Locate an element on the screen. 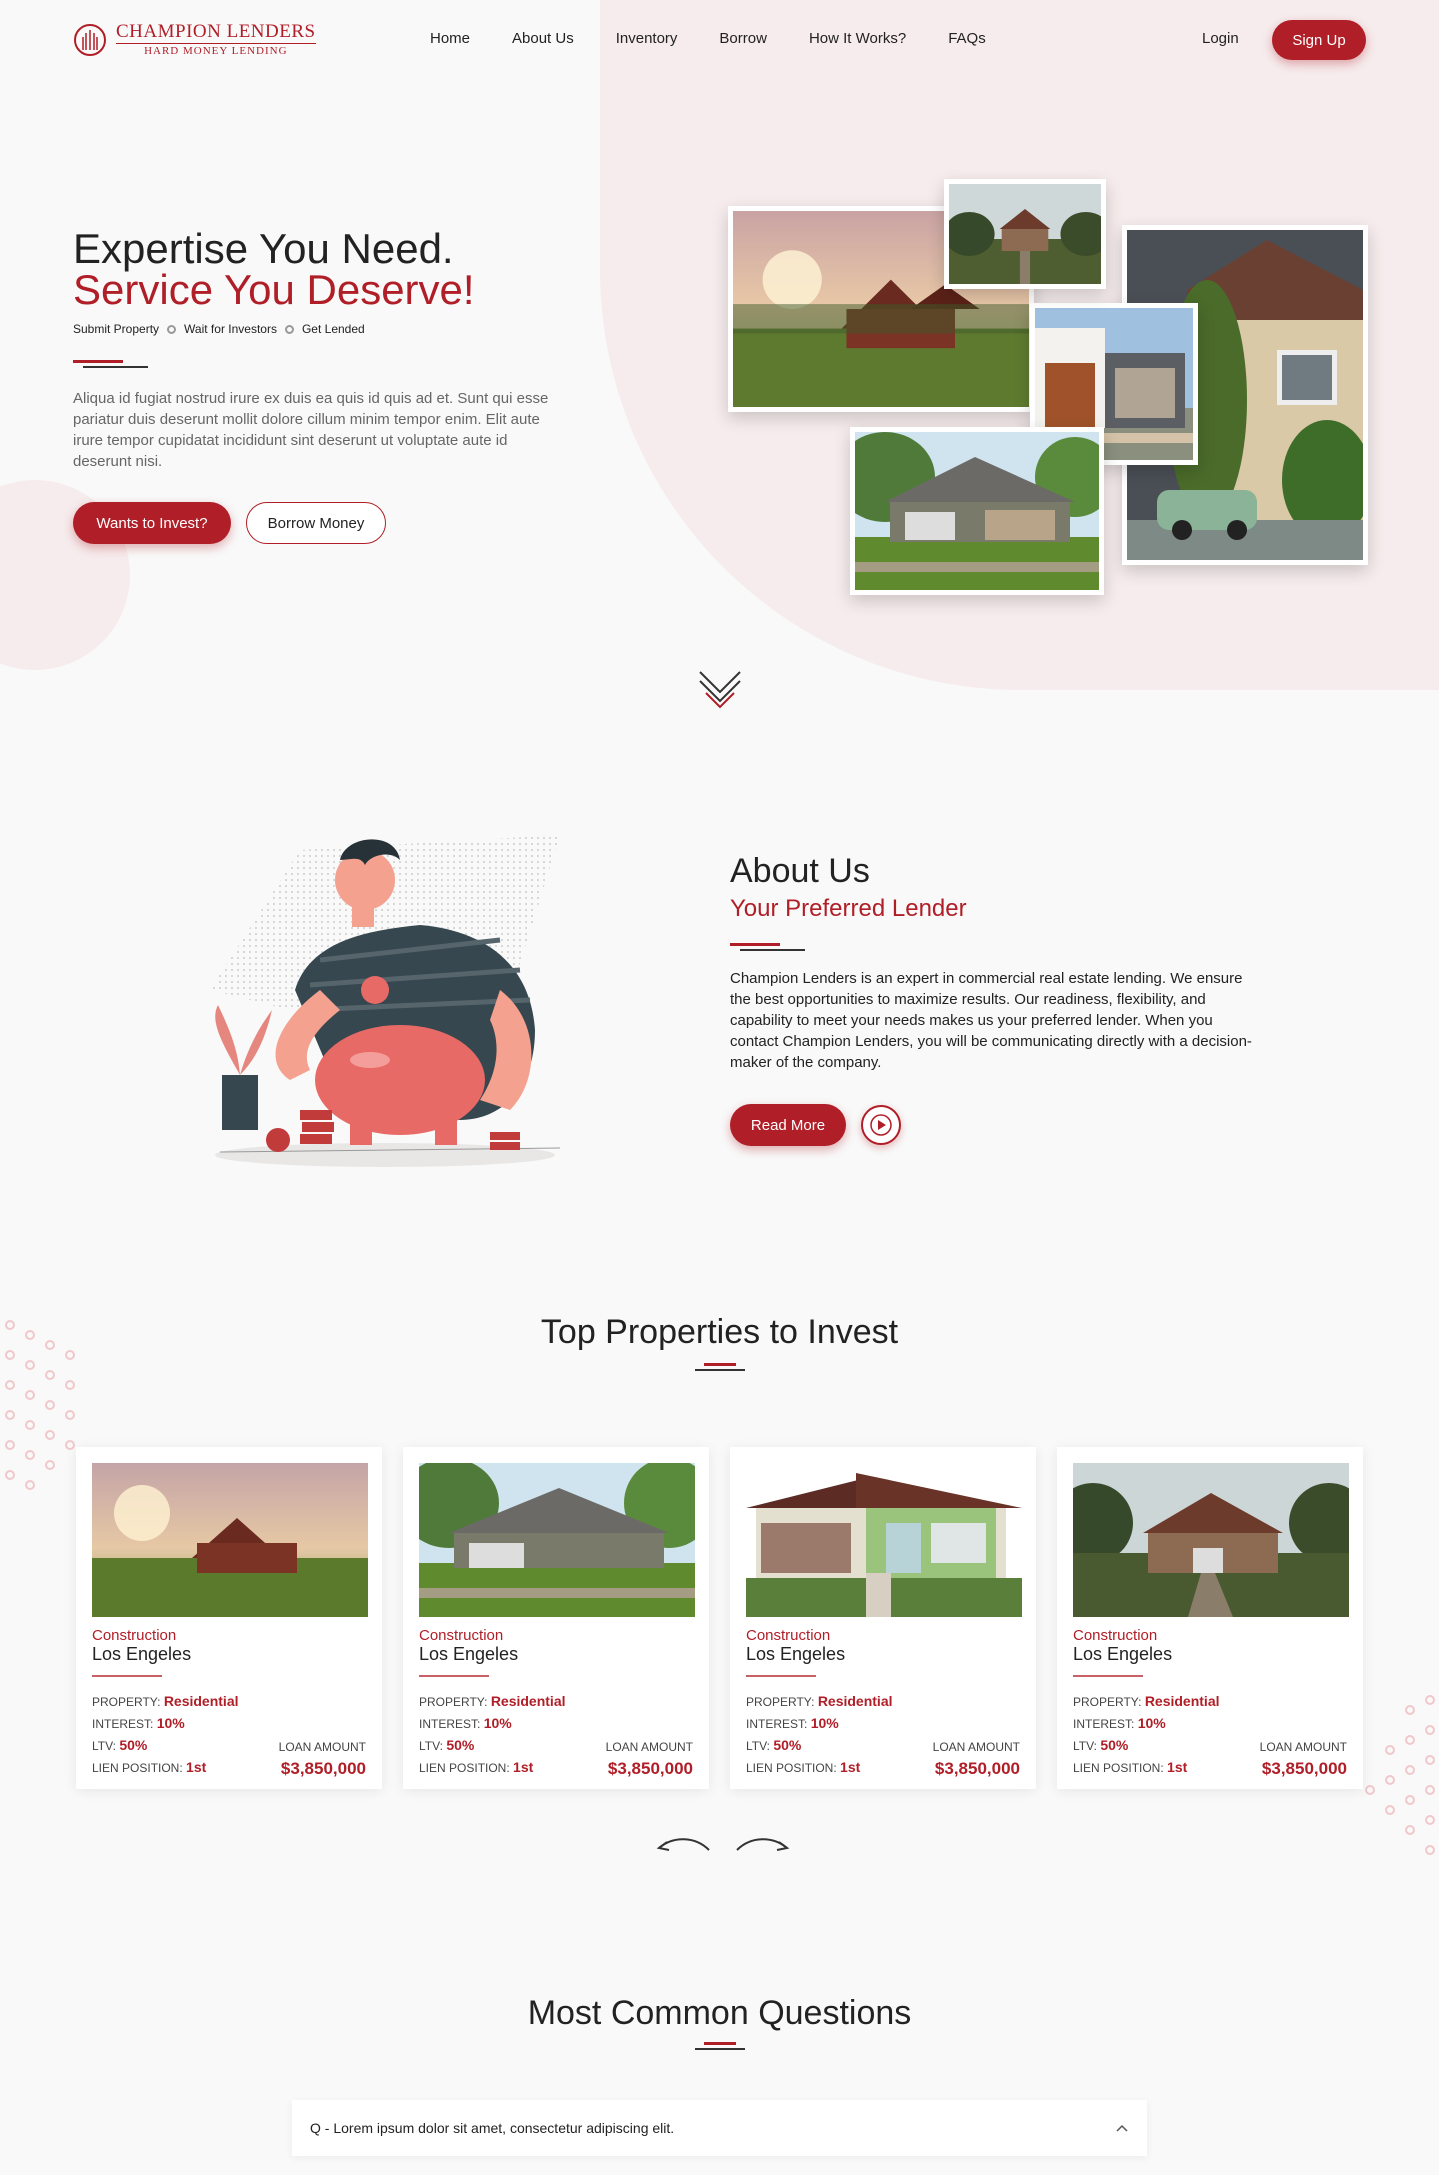  caret-up-icon is located at coordinates (1122, 2128).